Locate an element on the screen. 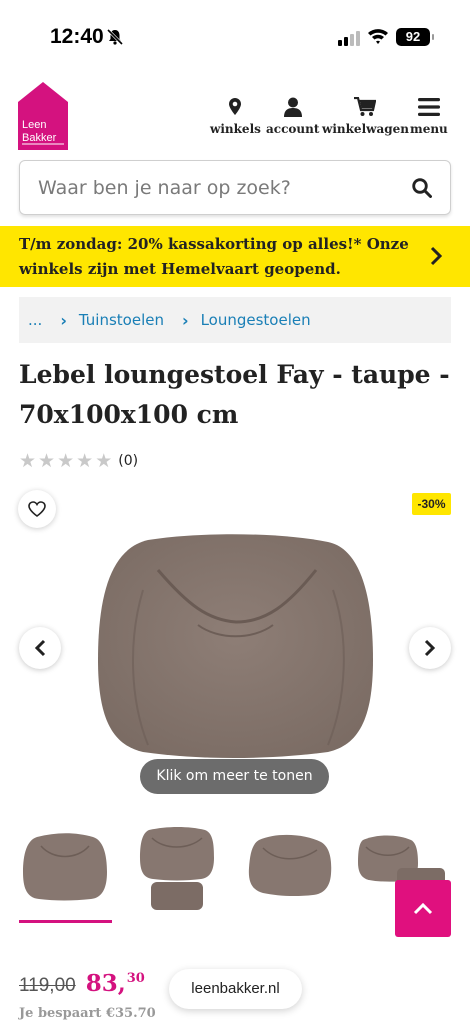 The height and width of the screenshot is (1024, 470). savings-text: Je bespaart €35.70 is located at coordinates (87, 1013).